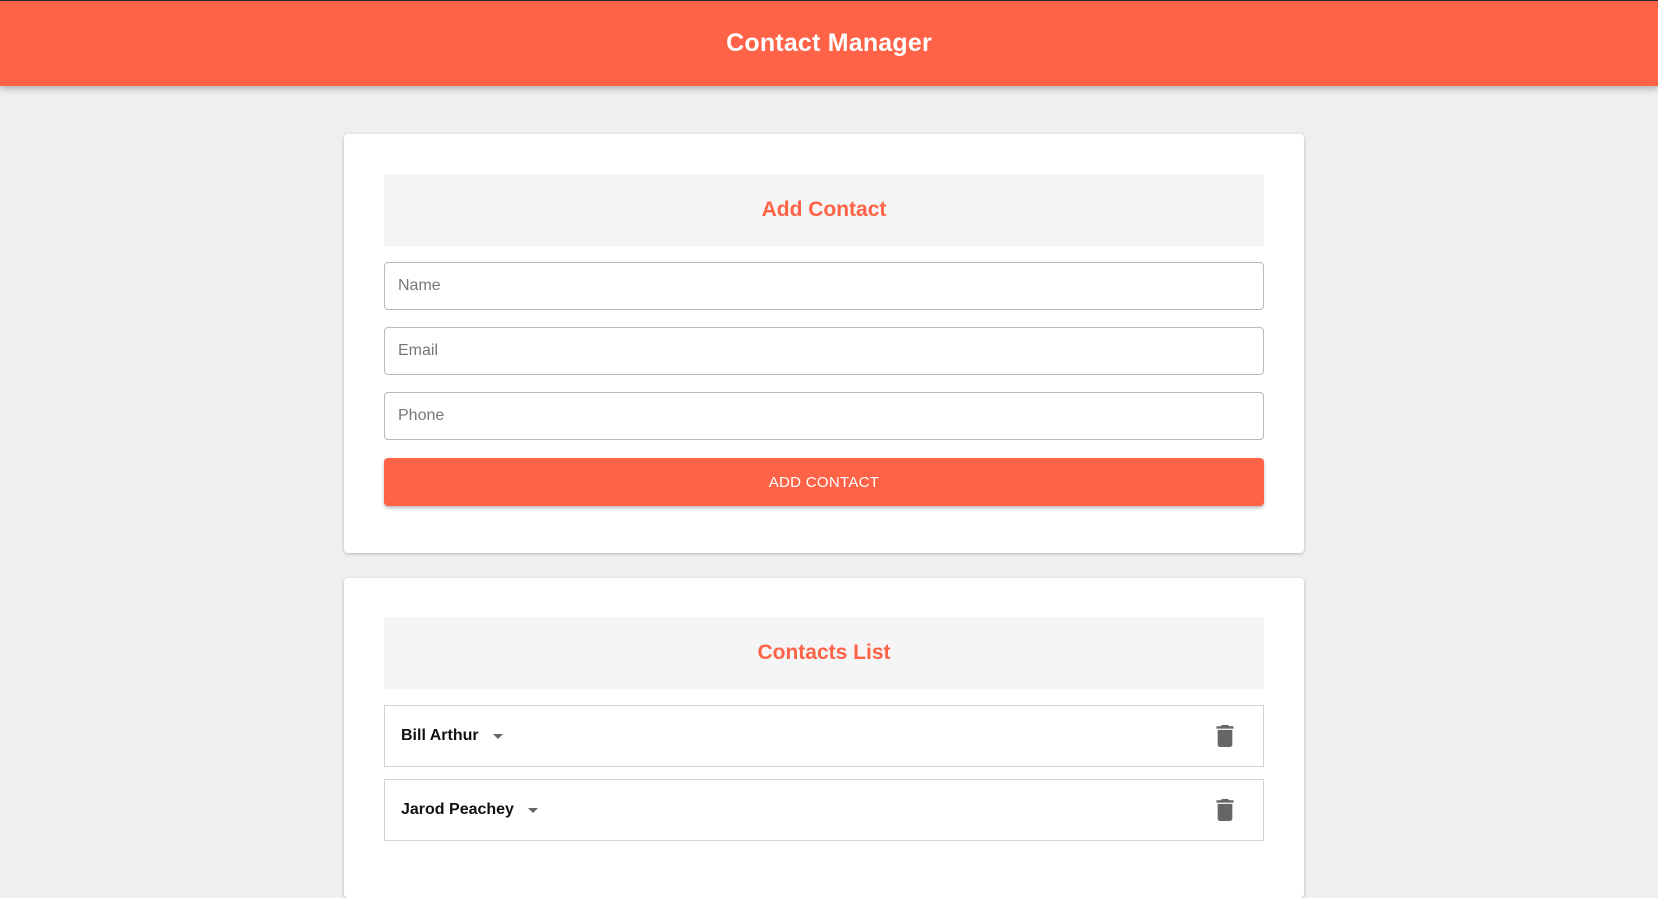  What do you see at coordinates (824, 351) in the screenshot?
I see `email-input` at bounding box center [824, 351].